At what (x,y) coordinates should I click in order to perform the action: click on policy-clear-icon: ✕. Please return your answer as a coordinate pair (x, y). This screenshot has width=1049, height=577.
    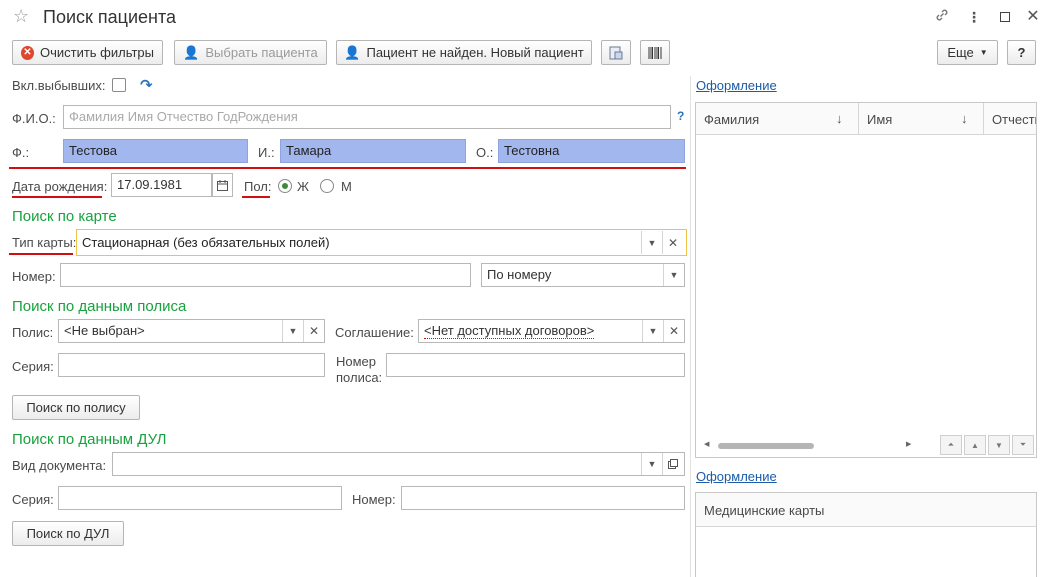
    Looking at the image, I should click on (313, 331).